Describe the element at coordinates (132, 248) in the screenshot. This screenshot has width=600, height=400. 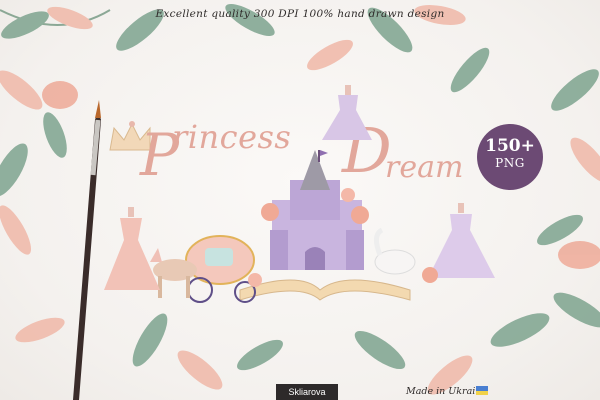
I see `dress-left-icon` at that location.